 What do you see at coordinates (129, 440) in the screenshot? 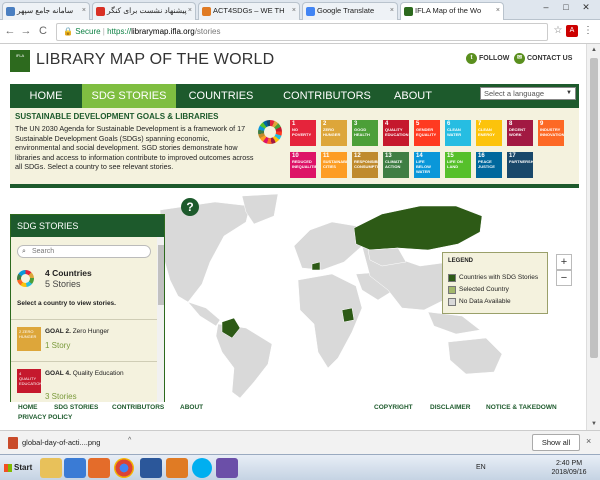
I see `chevron-up-icon: ^` at bounding box center [129, 440].